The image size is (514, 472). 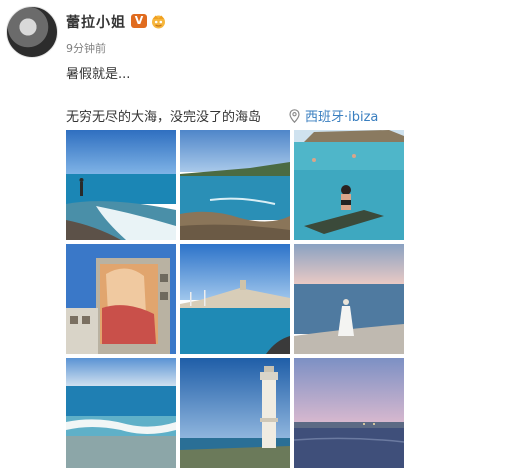 I want to click on location-link: 西班牙·ibiza, so click(x=333, y=115).